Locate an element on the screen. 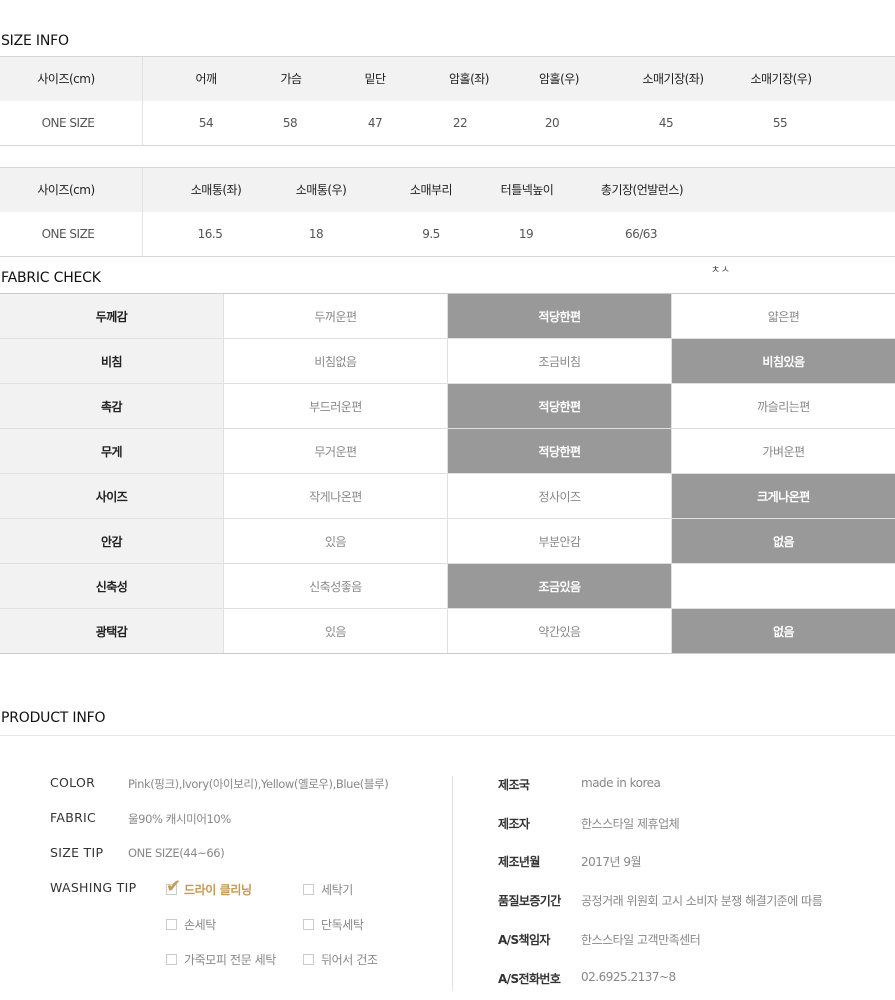 This screenshot has width=895, height=1000. fabric-row-label: 사이즈 is located at coordinates (112, 496).